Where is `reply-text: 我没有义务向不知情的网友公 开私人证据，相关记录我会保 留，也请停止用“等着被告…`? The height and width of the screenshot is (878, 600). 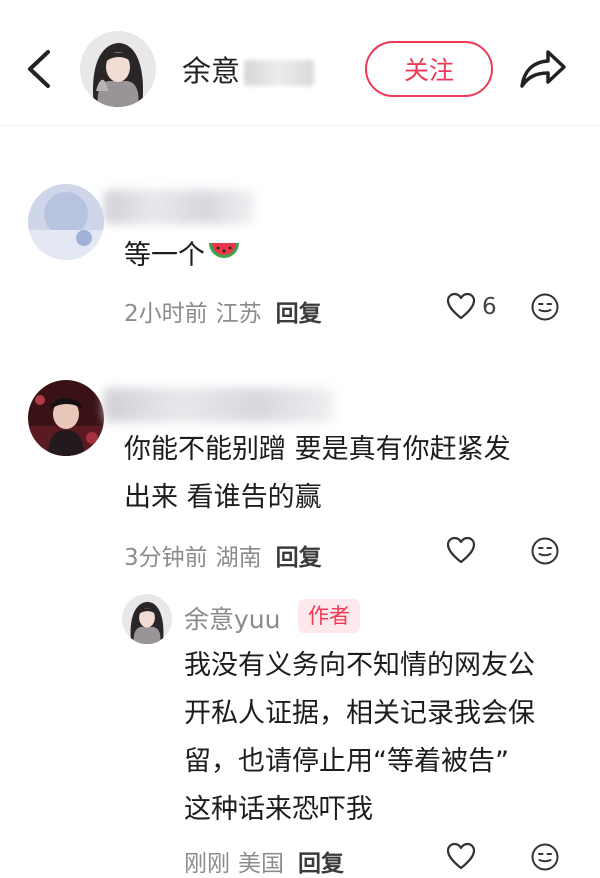 reply-text: 我没有义务向不知情的网友公 开私人证据，相关记录我会保 留，也请停止用“等着被告… is located at coordinates (359, 737).